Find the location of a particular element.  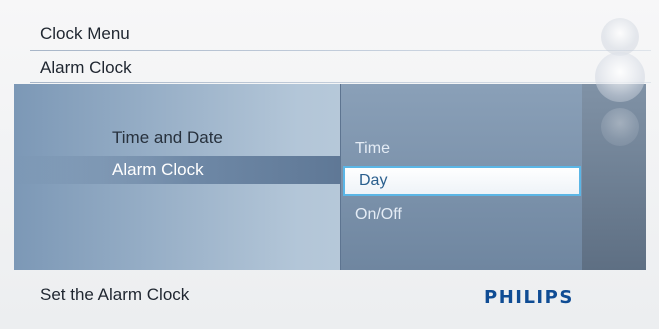

mode-icons is located at coordinates (619, 80).